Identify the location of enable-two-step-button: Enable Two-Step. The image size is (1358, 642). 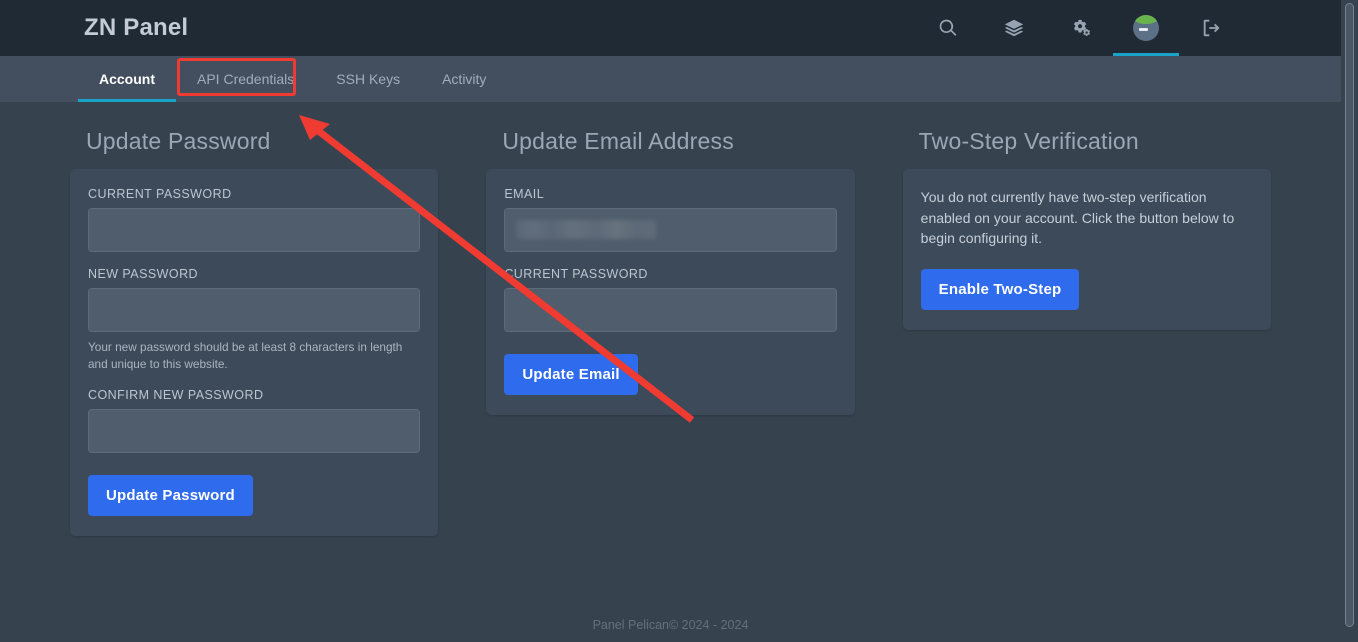
(1000, 290).